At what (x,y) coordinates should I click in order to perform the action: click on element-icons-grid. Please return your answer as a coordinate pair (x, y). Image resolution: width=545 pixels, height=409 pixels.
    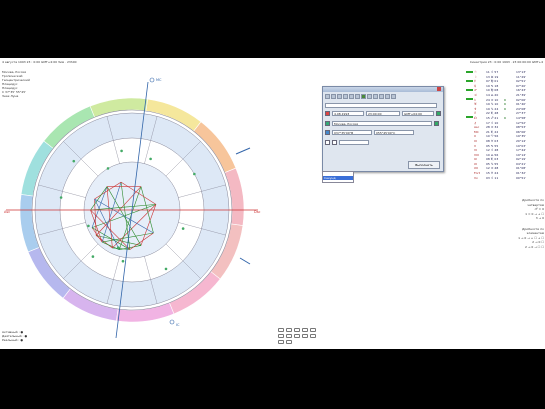
    Looking at the image, I should click on (300, 336).